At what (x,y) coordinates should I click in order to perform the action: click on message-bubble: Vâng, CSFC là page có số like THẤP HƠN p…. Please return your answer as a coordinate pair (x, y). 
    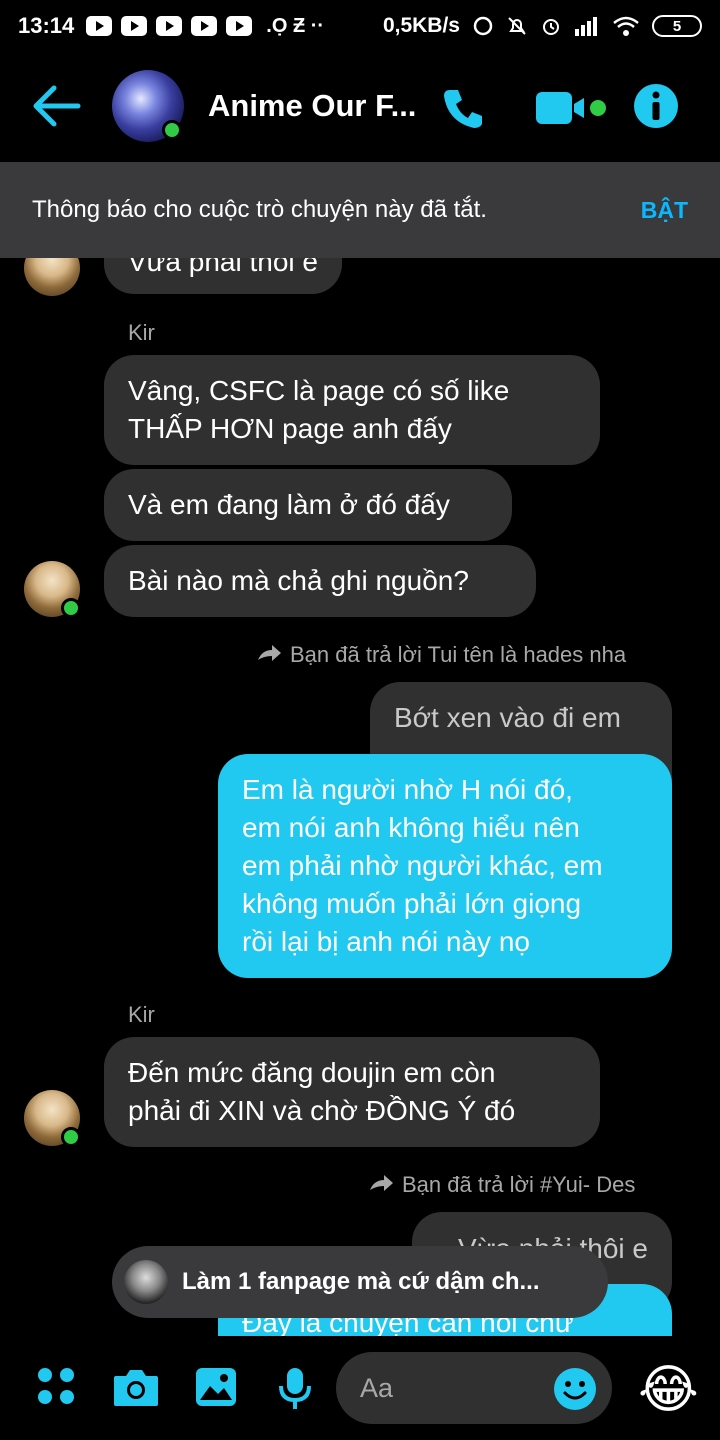
    Looking at the image, I should click on (352, 410).